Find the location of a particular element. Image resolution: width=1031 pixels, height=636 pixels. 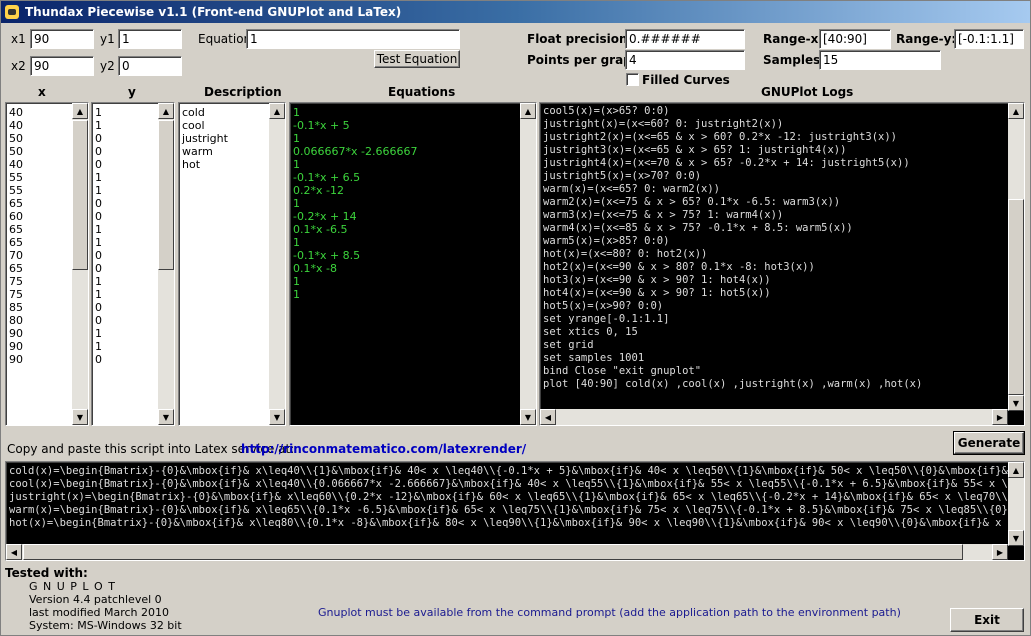

log-line: set grid is located at coordinates (782, 345).